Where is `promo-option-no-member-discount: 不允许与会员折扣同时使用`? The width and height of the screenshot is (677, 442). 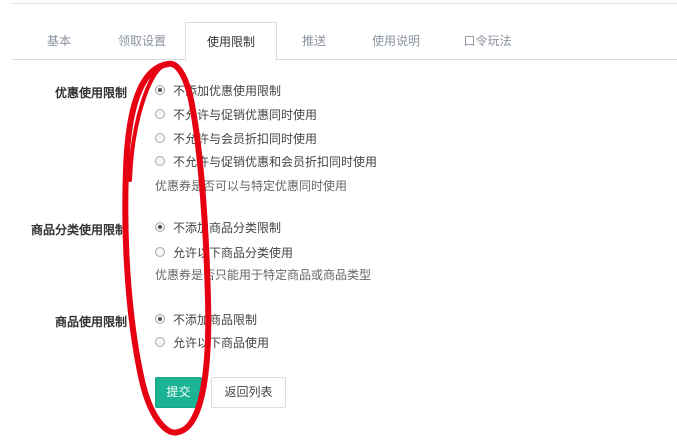 promo-option-no-member-discount: 不允许与会员折扣同时使用 is located at coordinates (236, 138).